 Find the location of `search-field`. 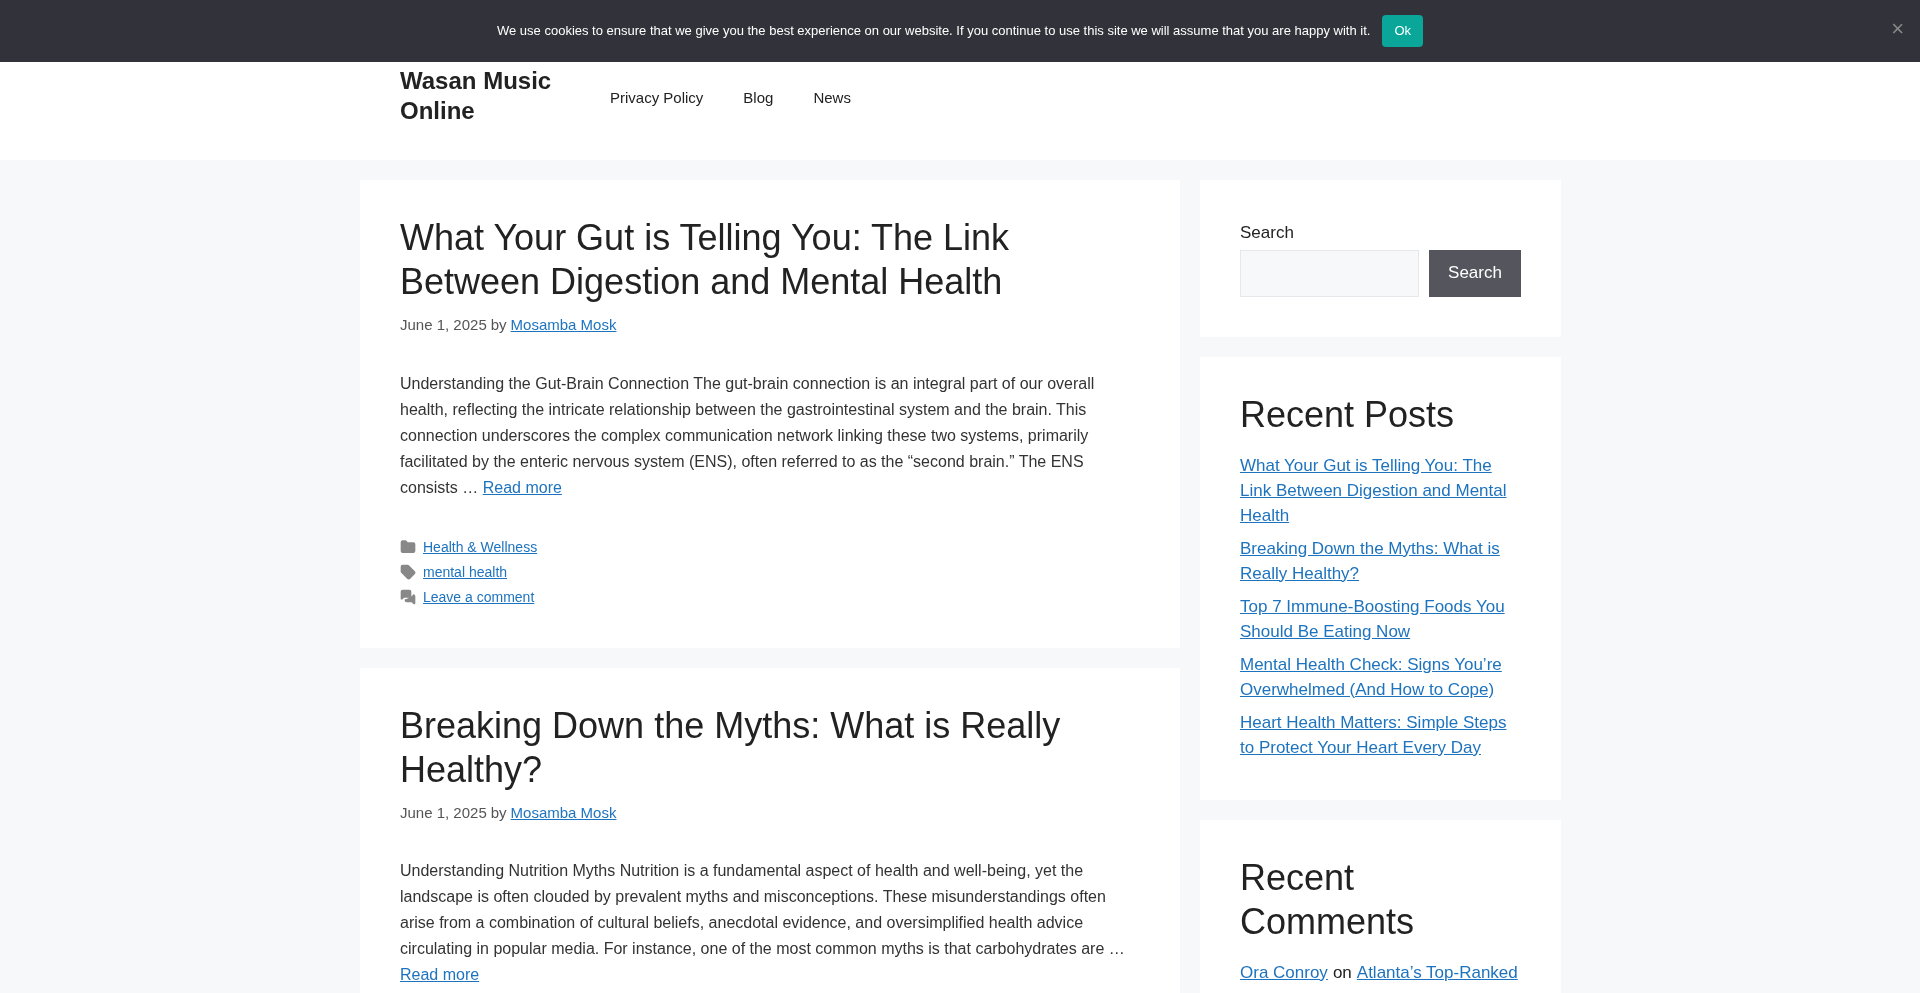

search-field is located at coordinates (1329, 273).